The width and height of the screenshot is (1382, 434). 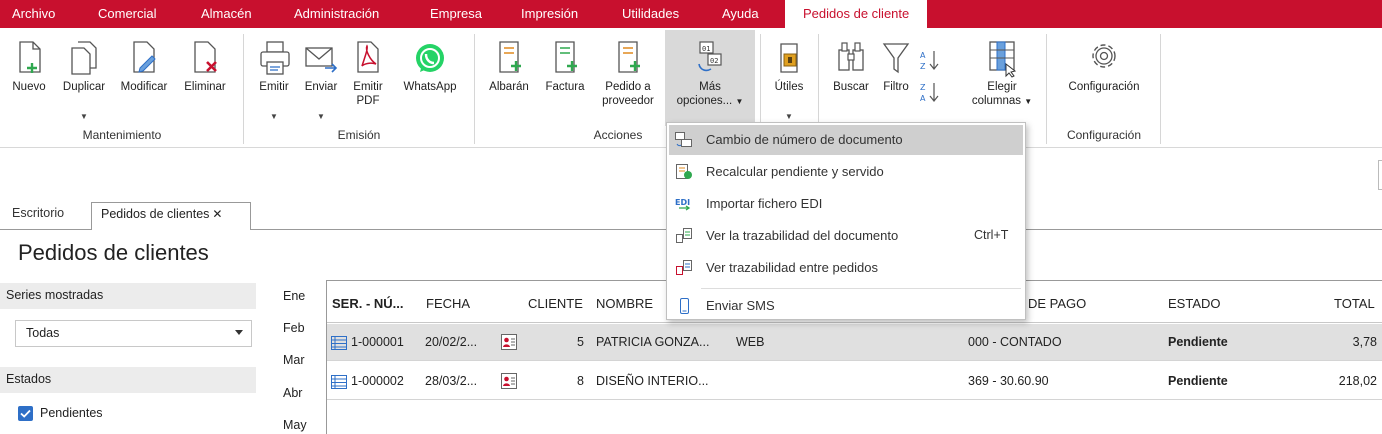 I want to click on configuracion-button: Configuración, so click(x=1104, y=78).